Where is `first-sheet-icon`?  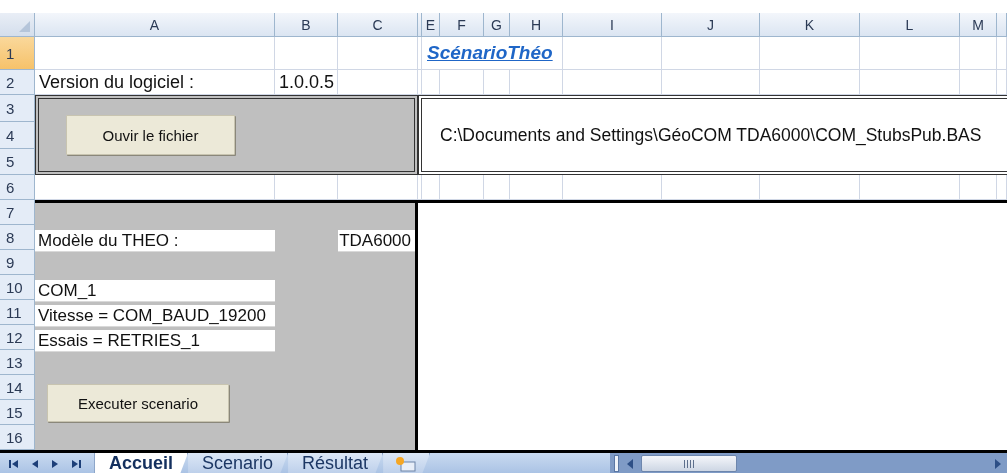
first-sheet-icon is located at coordinates (14, 463).